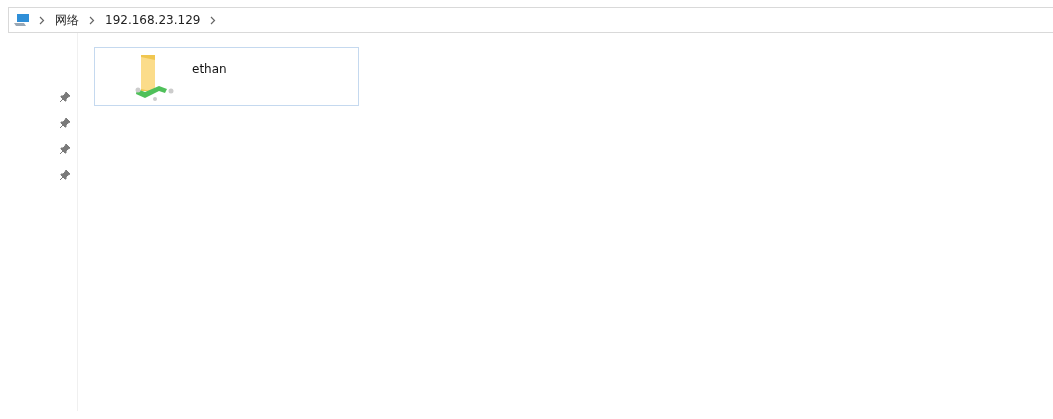 This screenshot has width=1053, height=419. I want to click on folder-name: ethan, so click(209, 69).